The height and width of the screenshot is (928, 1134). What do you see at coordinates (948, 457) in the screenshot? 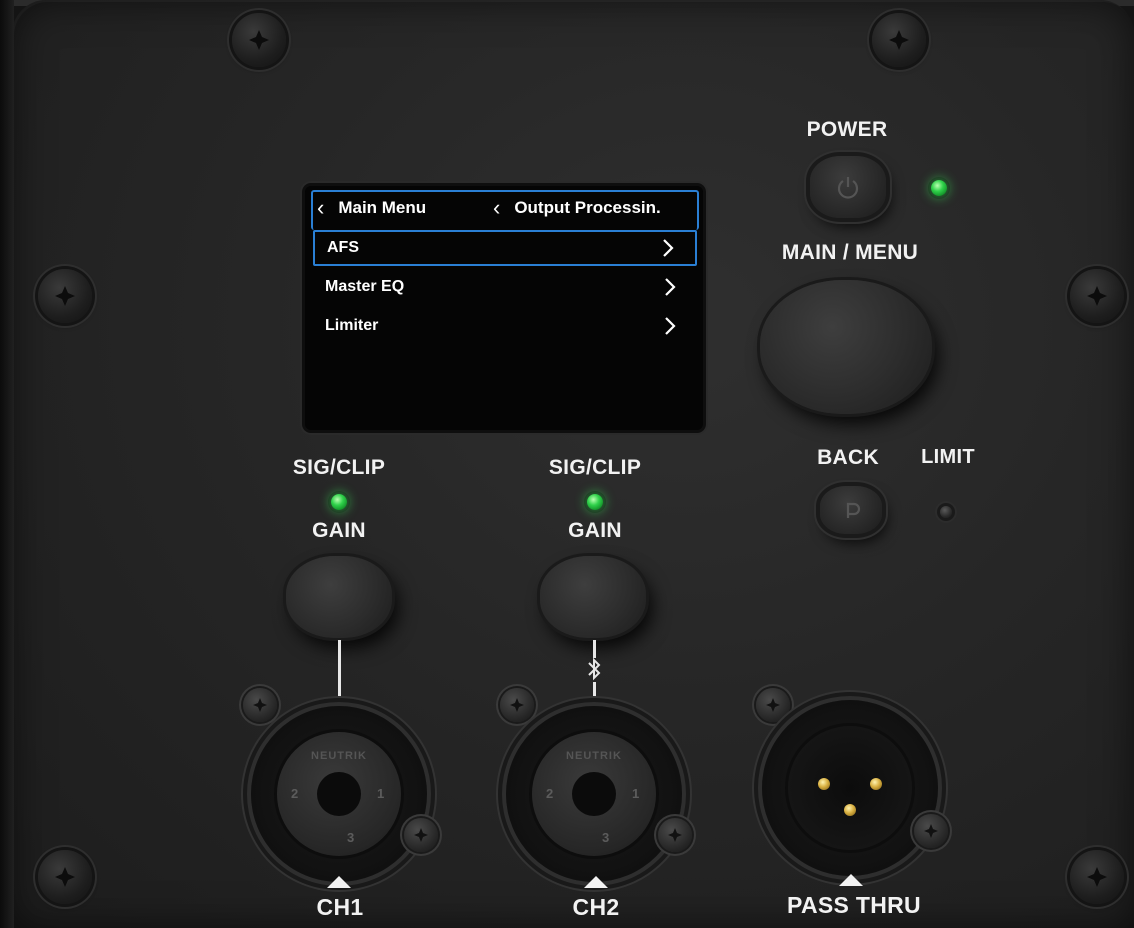
I see `limit-label: LIMIT` at bounding box center [948, 457].